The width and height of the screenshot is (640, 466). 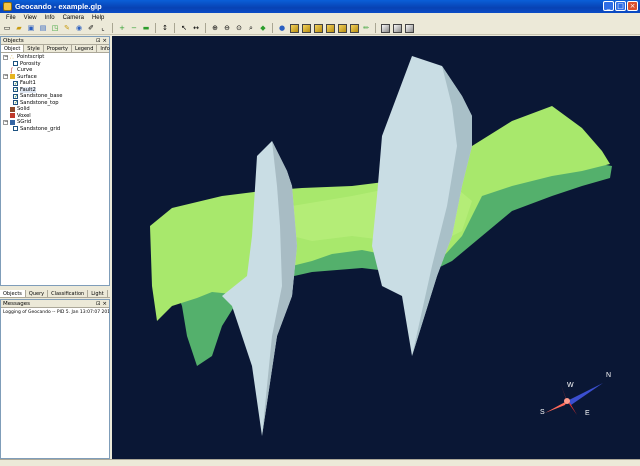 I want to click on close-button: ×, so click(x=632, y=6).